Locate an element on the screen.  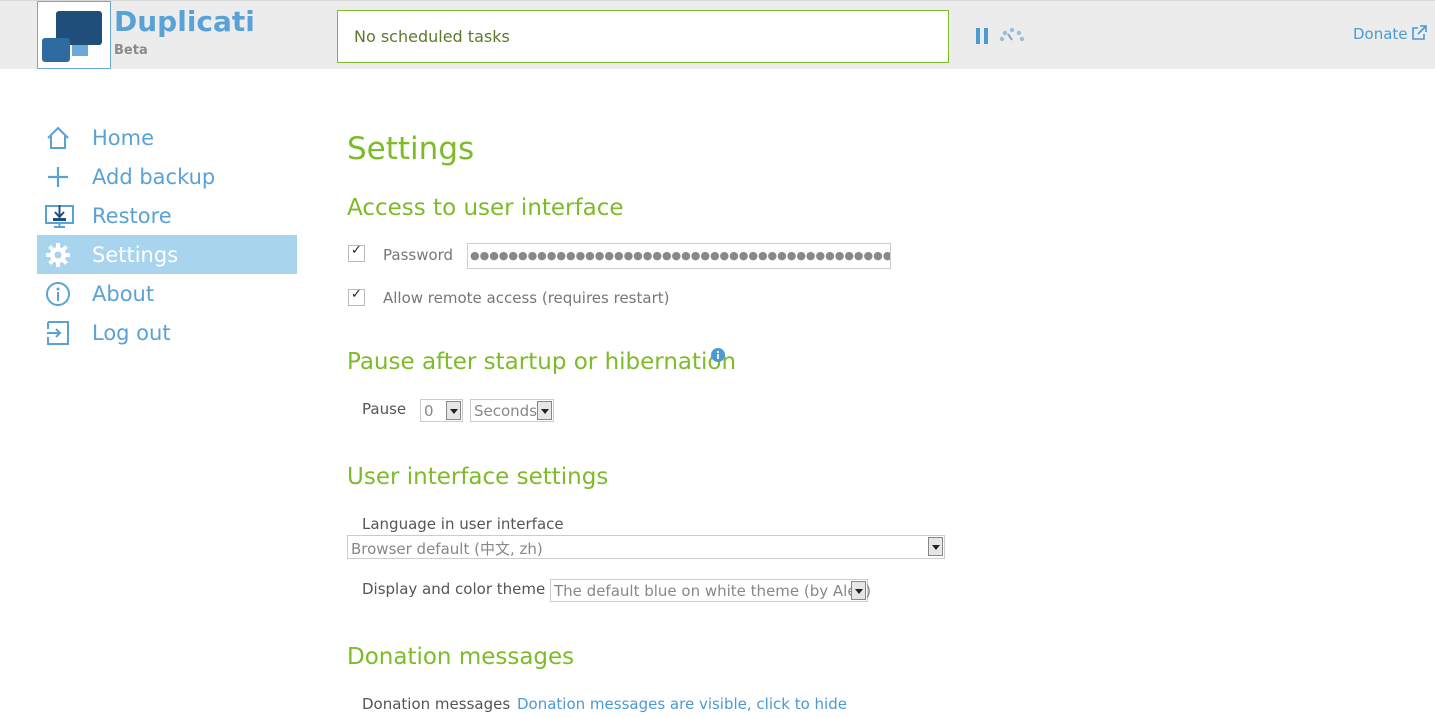
pause-unit-select: Seconds is located at coordinates (512, 410).